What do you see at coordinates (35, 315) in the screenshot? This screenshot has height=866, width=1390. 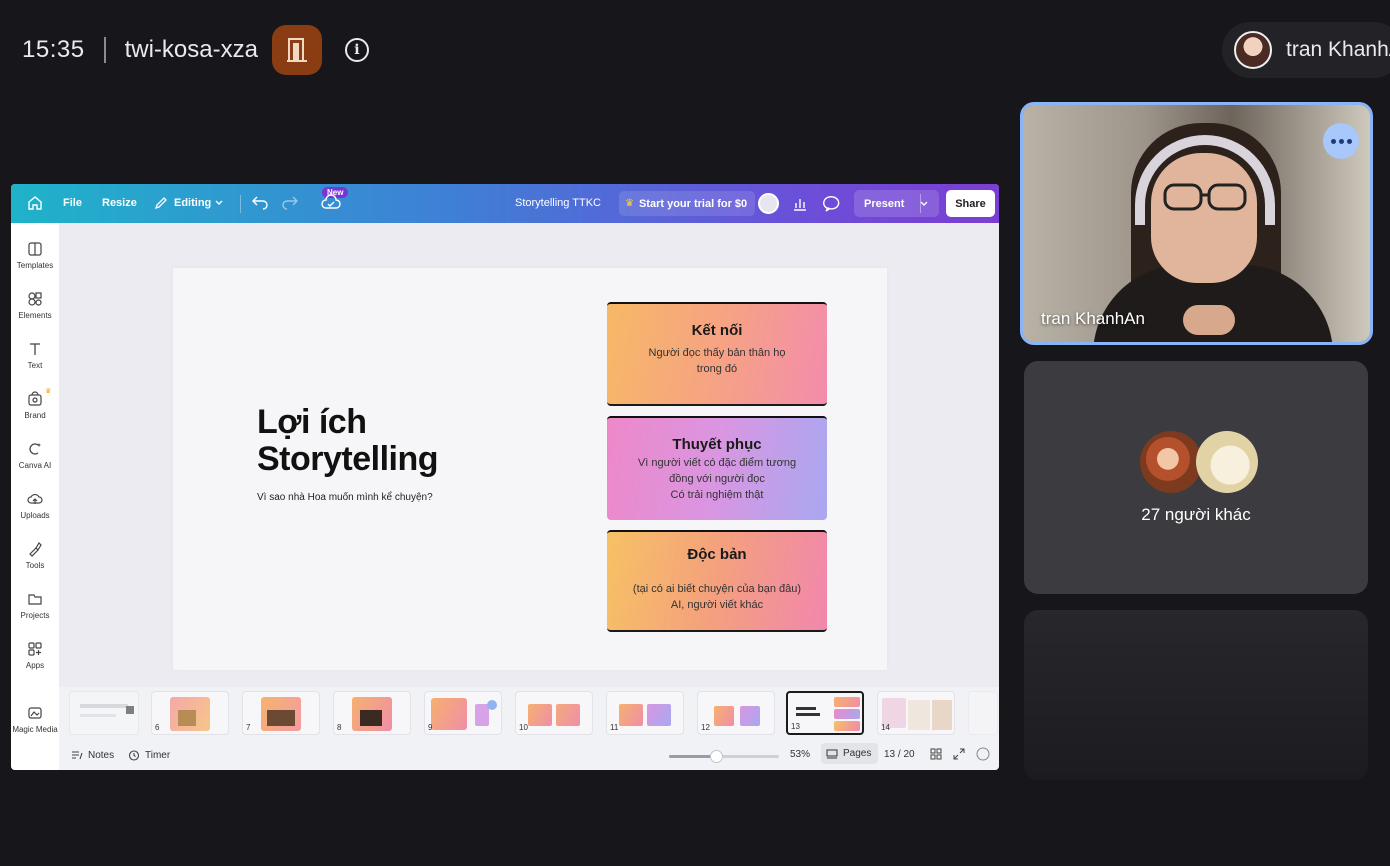 I see `sidebar-item-label: Elements` at bounding box center [35, 315].